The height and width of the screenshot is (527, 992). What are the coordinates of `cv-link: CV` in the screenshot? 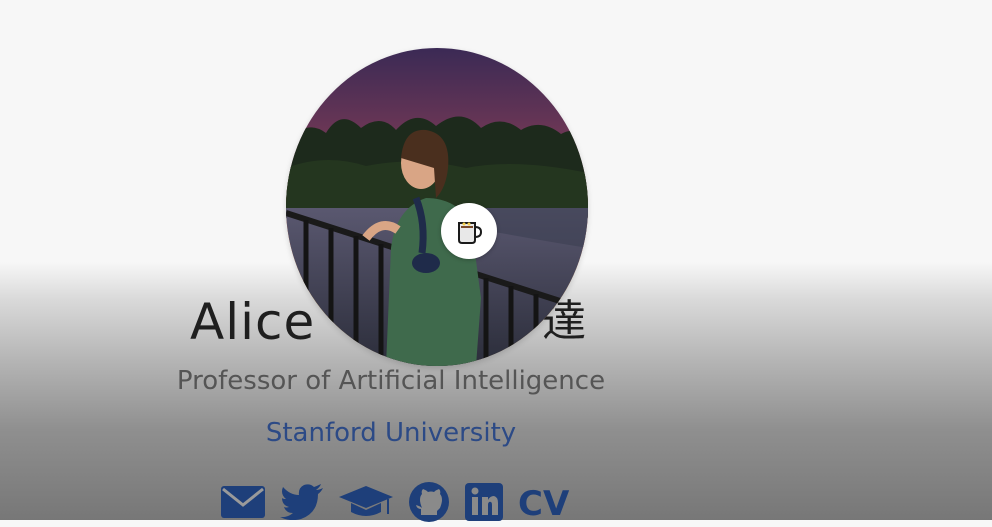 It's located at (543, 504).